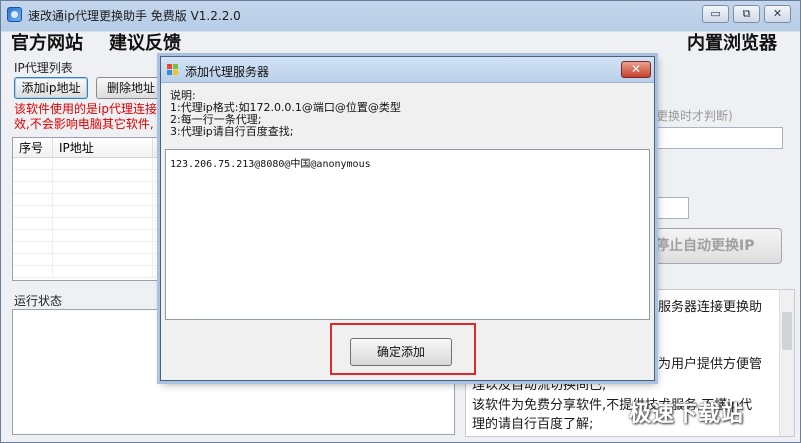  Describe the element at coordinates (732, 42) in the screenshot. I see `menu-builtin-browser: 内置浏览器` at that location.